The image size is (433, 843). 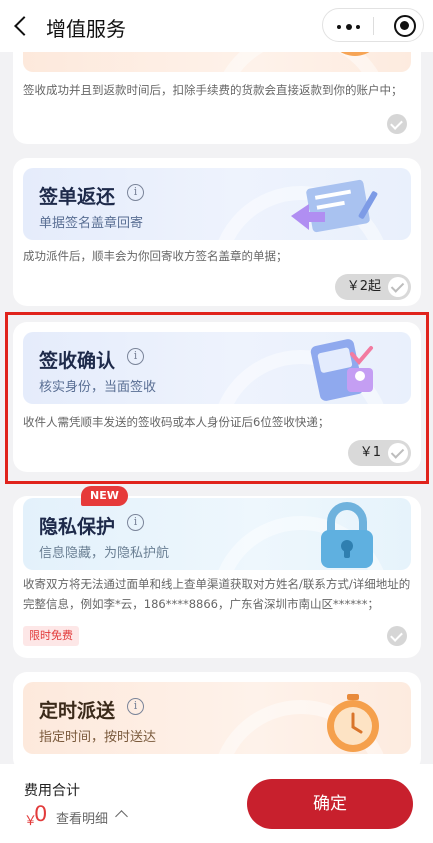 What do you see at coordinates (86, 29) in the screenshot?
I see `page-title: 增值服务` at bounding box center [86, 29].